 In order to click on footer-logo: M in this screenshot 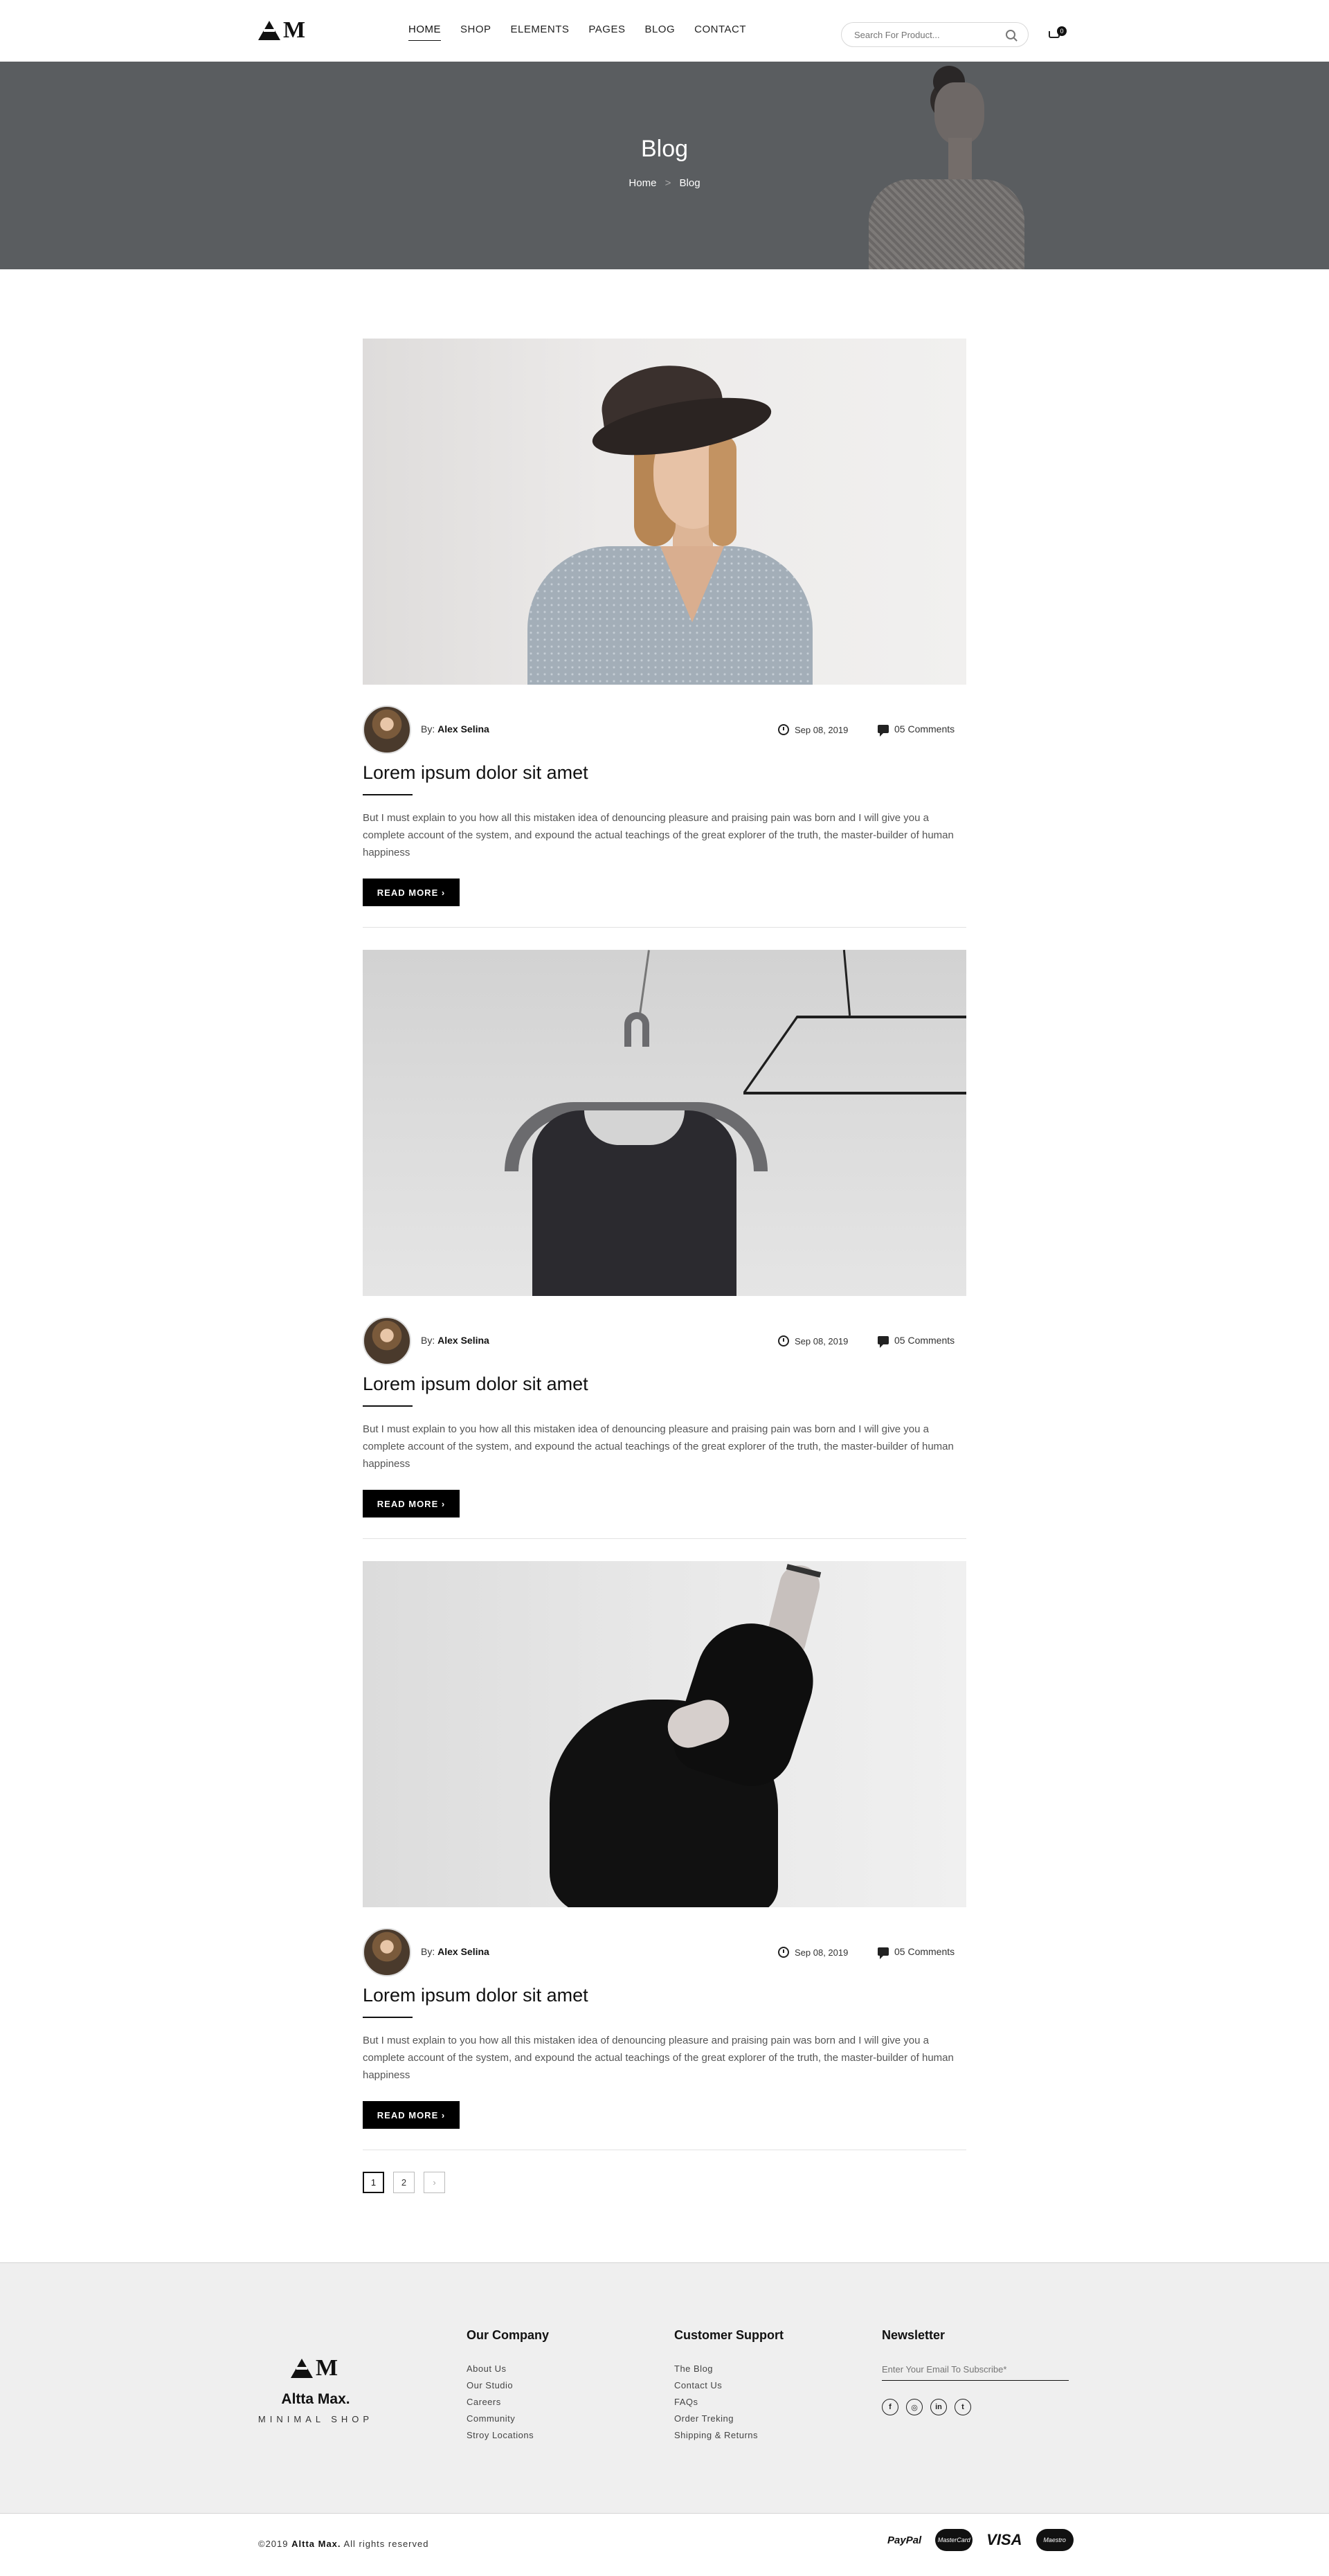, I will do `click(314, 2368)`.